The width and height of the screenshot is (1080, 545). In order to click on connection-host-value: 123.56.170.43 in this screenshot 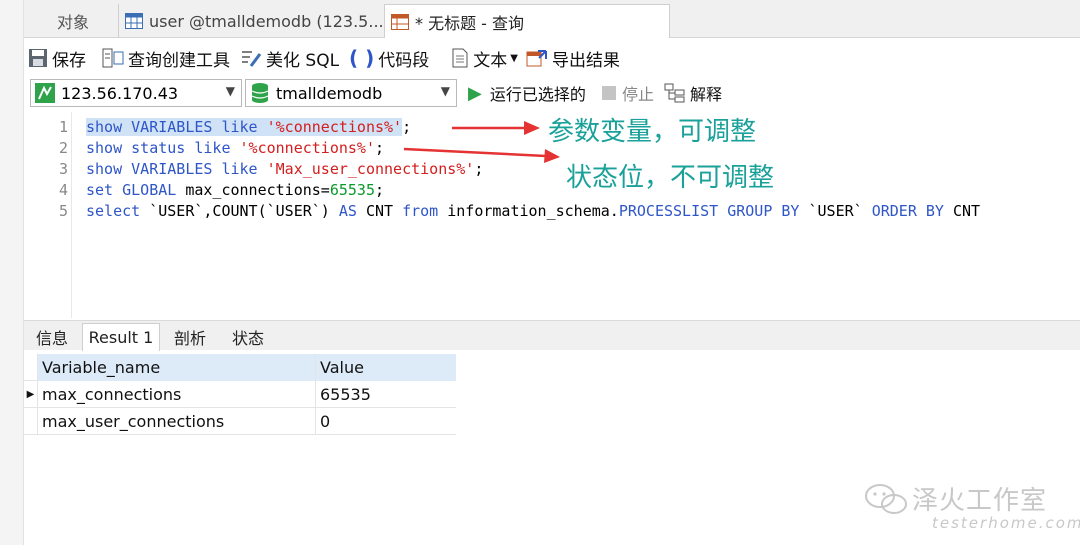, I will do `click(120, 93)`.